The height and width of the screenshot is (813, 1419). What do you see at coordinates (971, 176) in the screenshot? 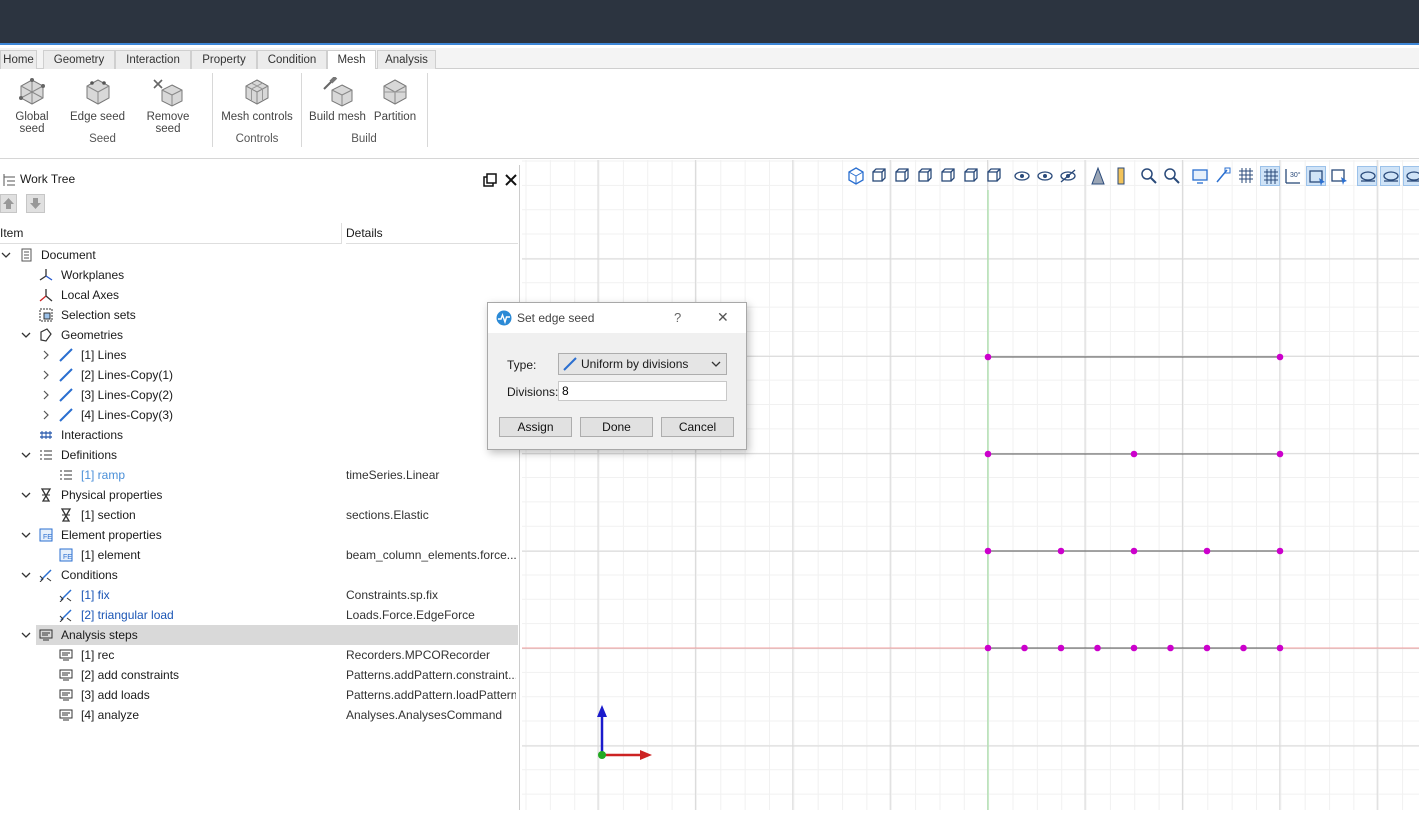
I see `top-view-icon` at bounding box center [971, 176].